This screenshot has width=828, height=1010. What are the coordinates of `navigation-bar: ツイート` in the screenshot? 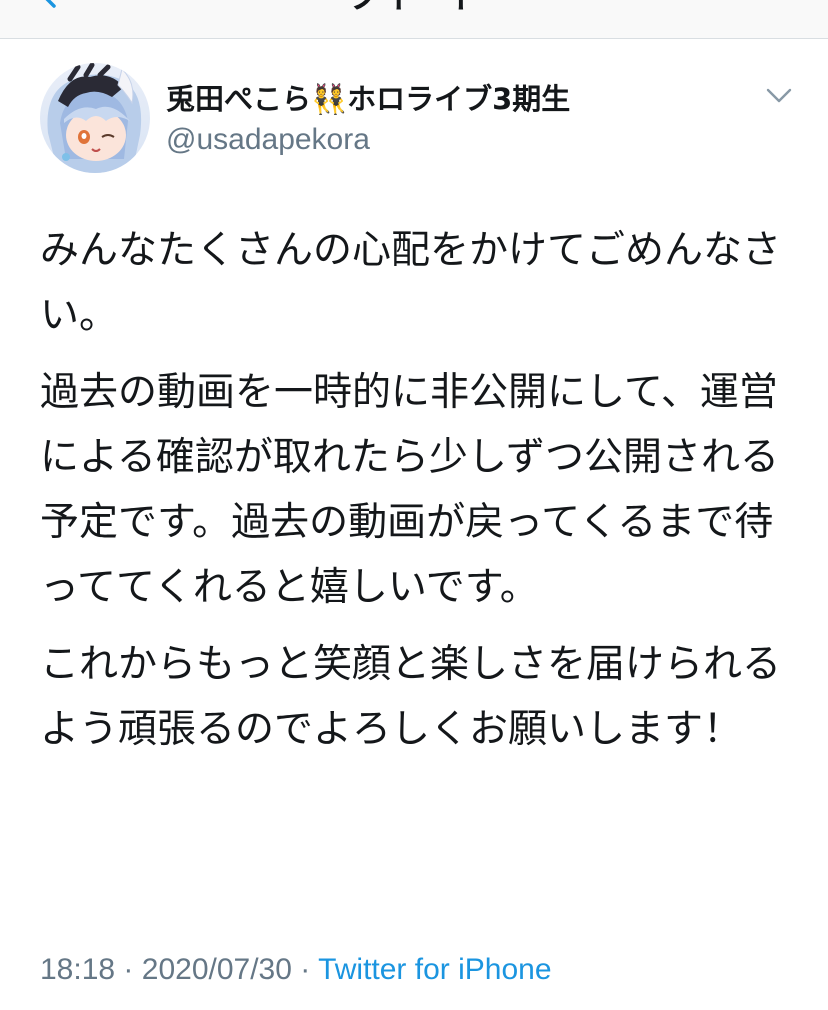 It's located at (414, 19).